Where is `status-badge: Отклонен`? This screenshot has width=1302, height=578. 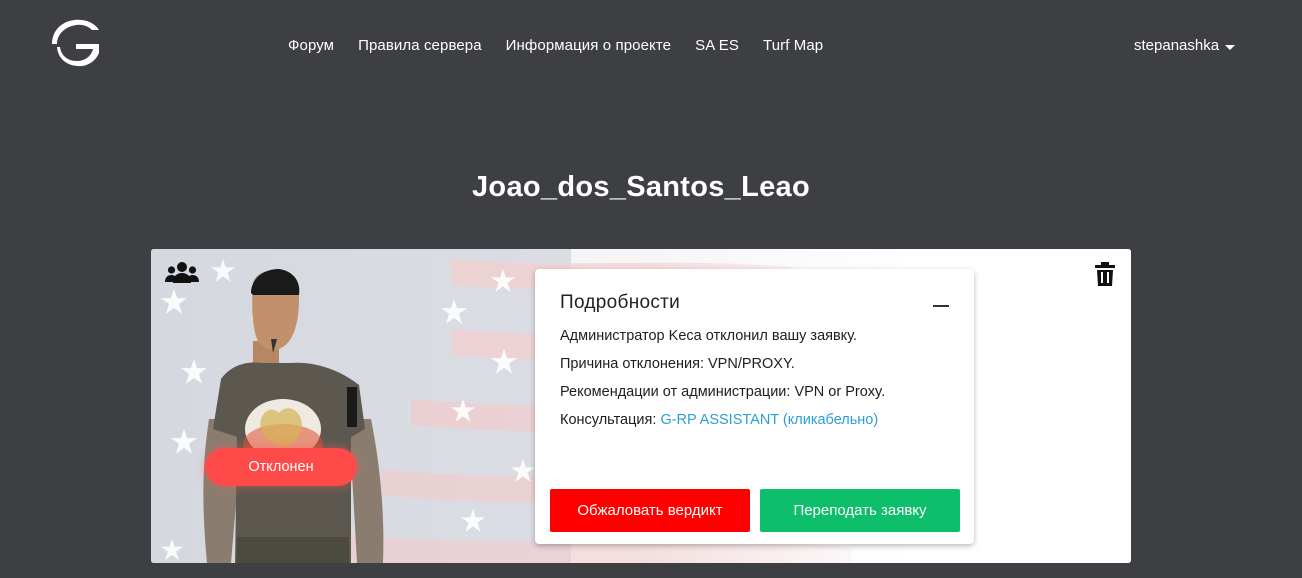
status-badge: Отклонен is located at coordinates (281, 467).